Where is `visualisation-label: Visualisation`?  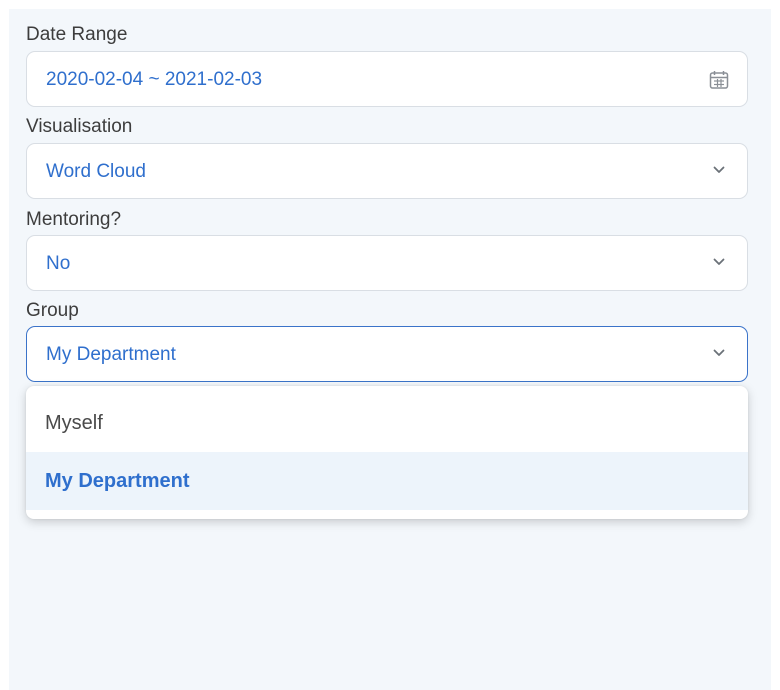
visualisation-label: Visualisation is located at coordinates (79, 126).